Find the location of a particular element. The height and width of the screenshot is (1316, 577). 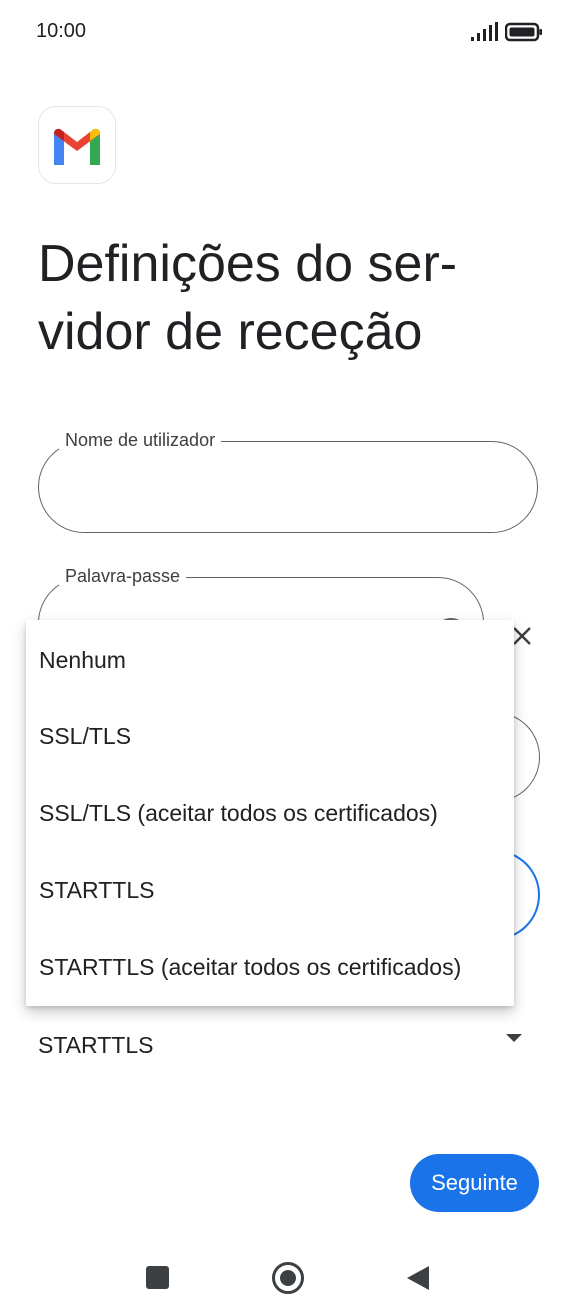

username-label: Nome de utilizador is located at coordinates (140, 440).